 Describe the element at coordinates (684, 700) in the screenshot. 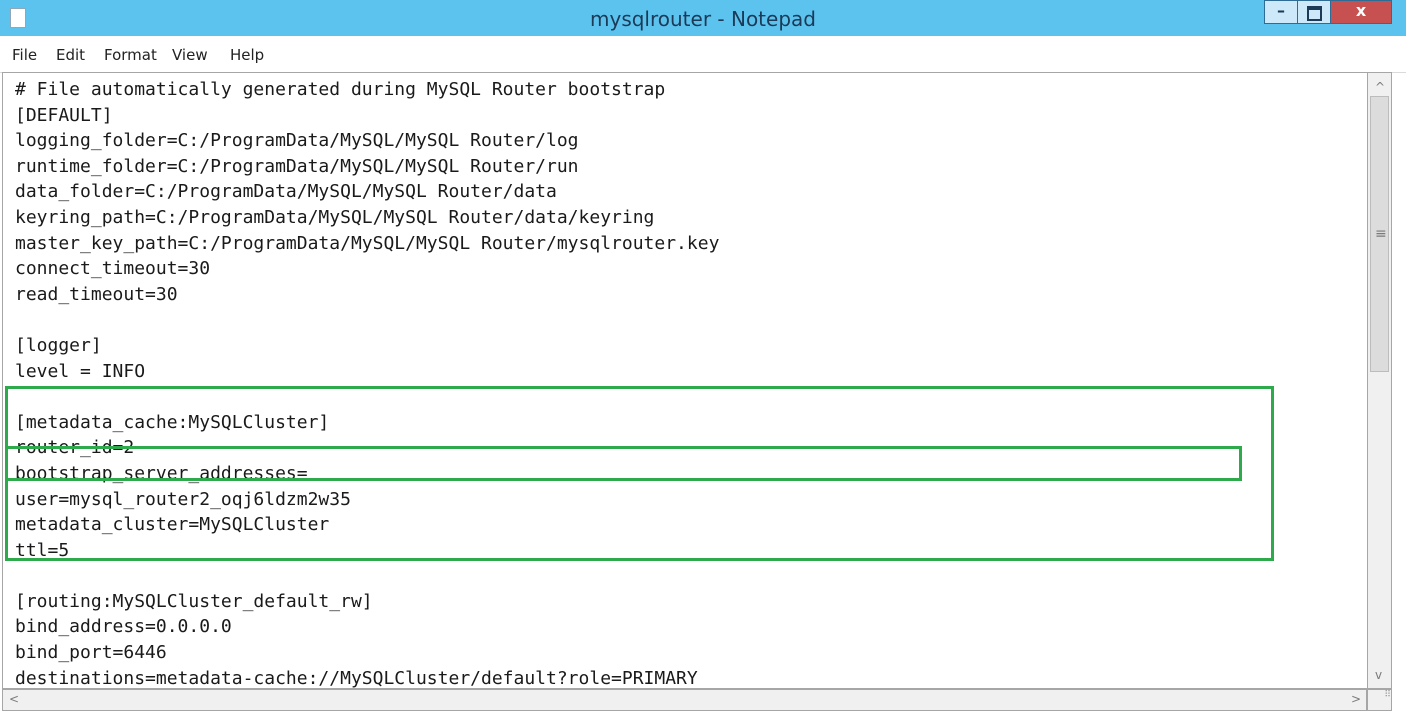

I see `horizontal-scrollbar` at that location.